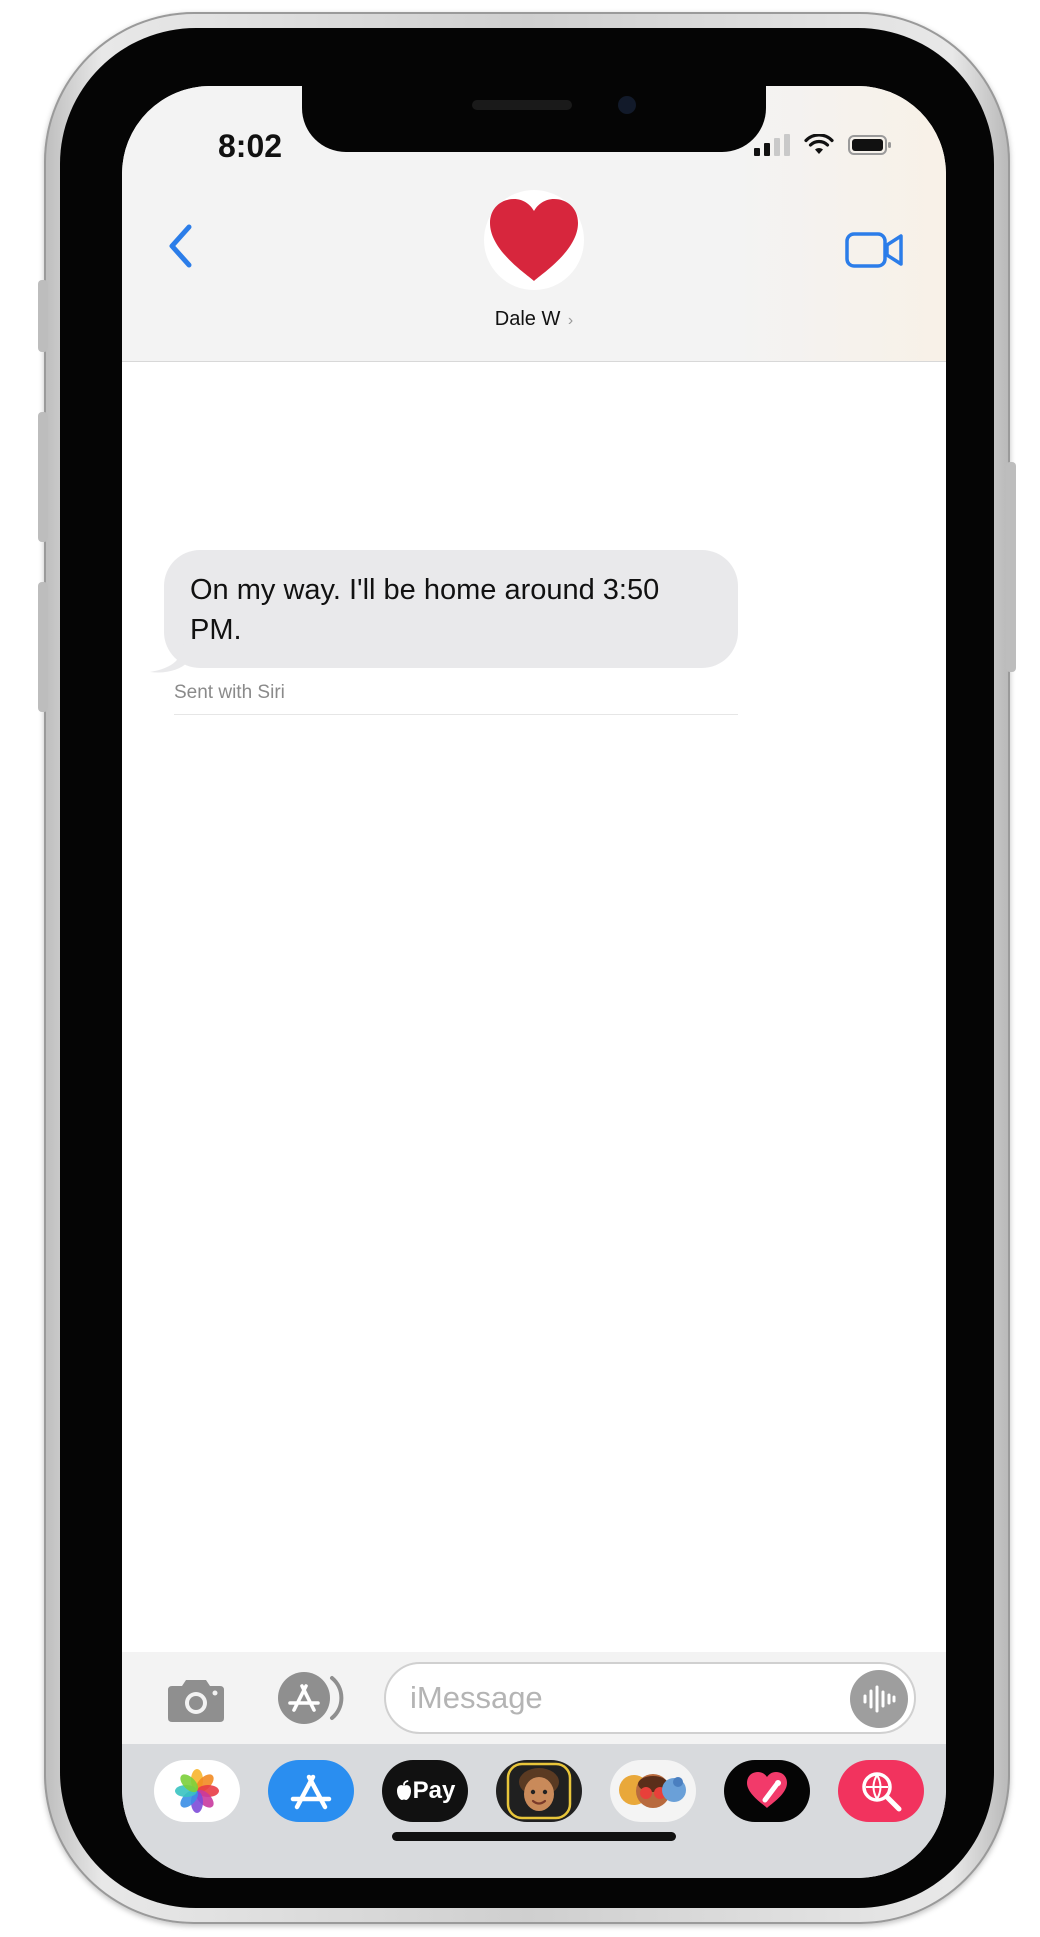 This screenshot has height=1937, width=1040. I want to click on volume-up-button, so click(43, 477).